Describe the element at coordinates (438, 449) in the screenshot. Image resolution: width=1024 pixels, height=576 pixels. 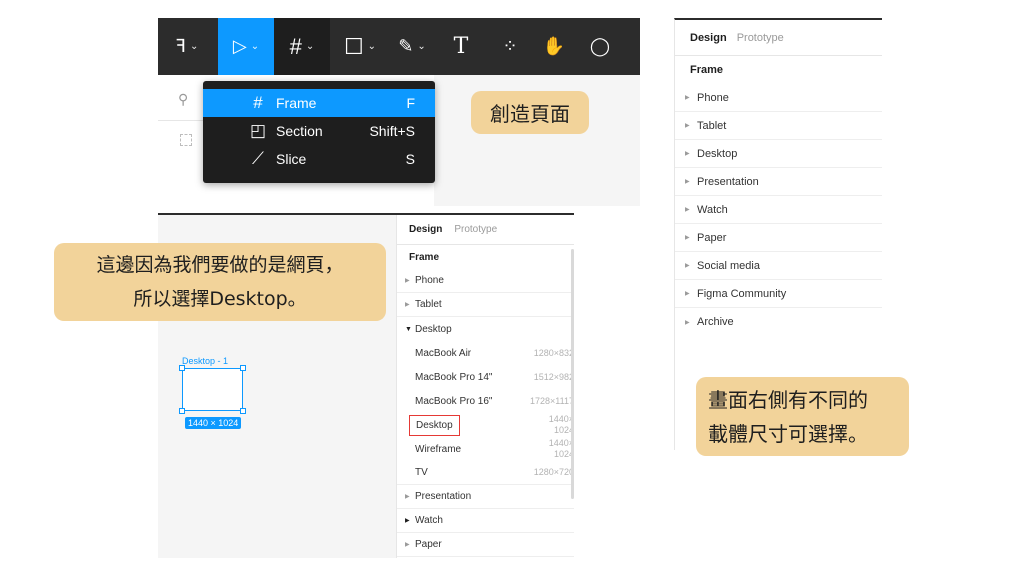
I see `device-name: Wireframe` at that location.